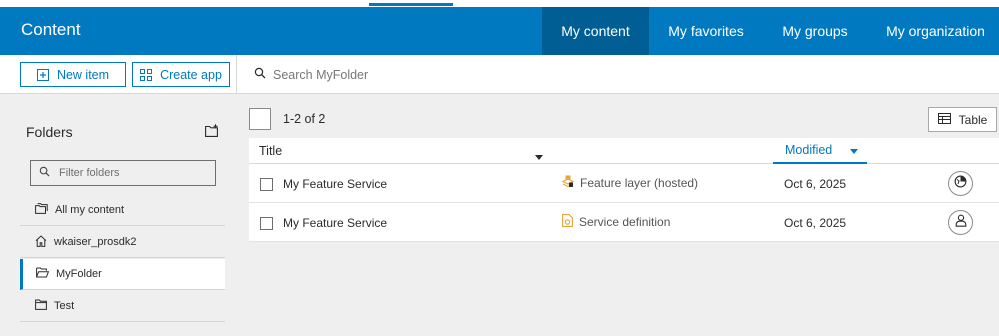  What do you see at coordinates (79, 274) in the screenshot?
I see `folder-label: MyFolder` at bounding box center [79, 274].